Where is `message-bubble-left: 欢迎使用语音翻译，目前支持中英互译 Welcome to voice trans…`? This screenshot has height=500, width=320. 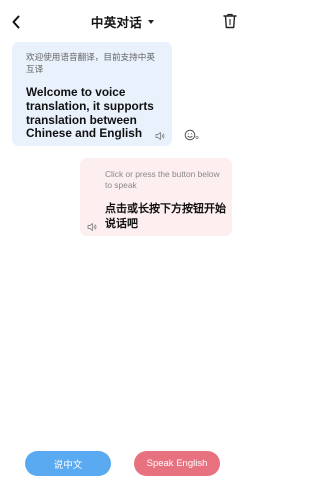
message-bubble-left: 欢迎使用语音翻译，目前支持中英互译 Welcome to voice trans… is located at coordinates (92, 94).